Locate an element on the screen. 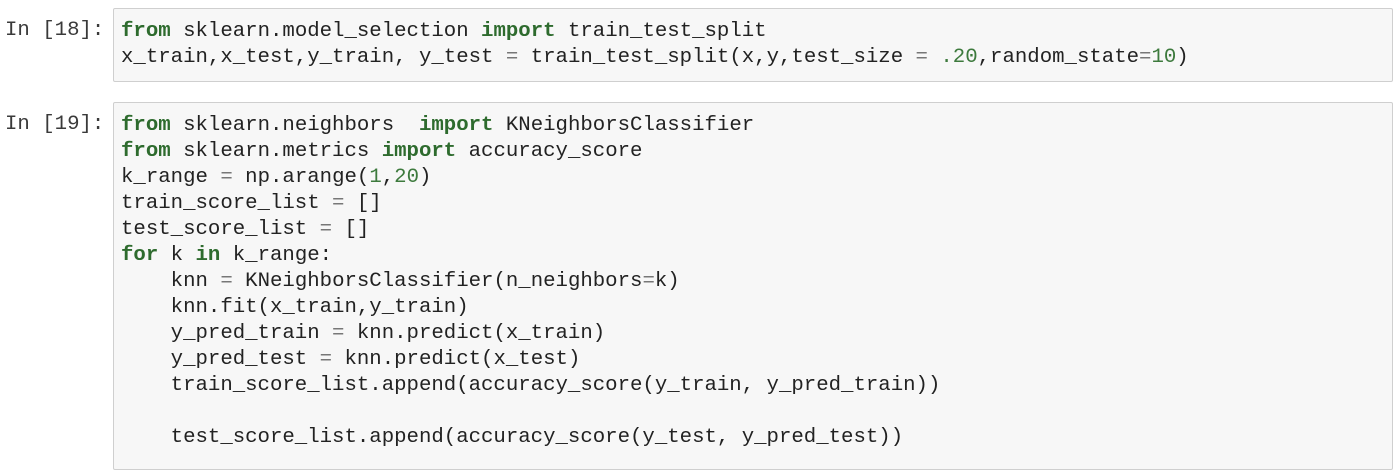 This screenshot has width=1400, height=474. code-line: k_range = np.arange(1,20) is located at coordinates (756, 178).